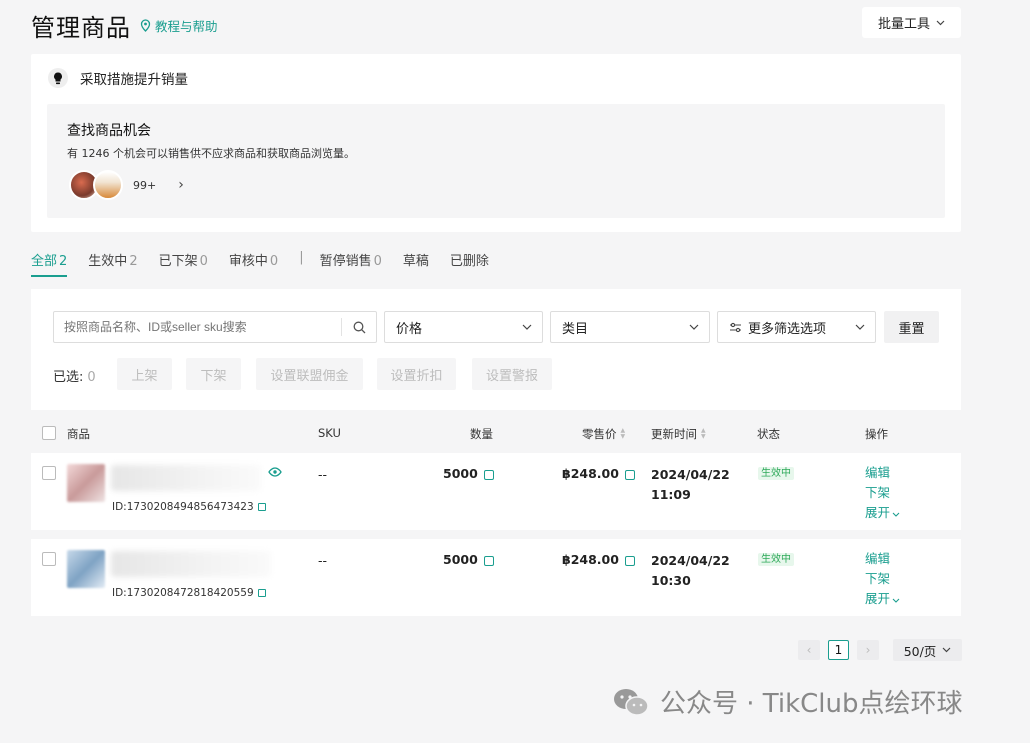  What do you see at coordinates (377, 261) in the screenshot?
I see `tab-count: 0` at bounding box center [377, 261].